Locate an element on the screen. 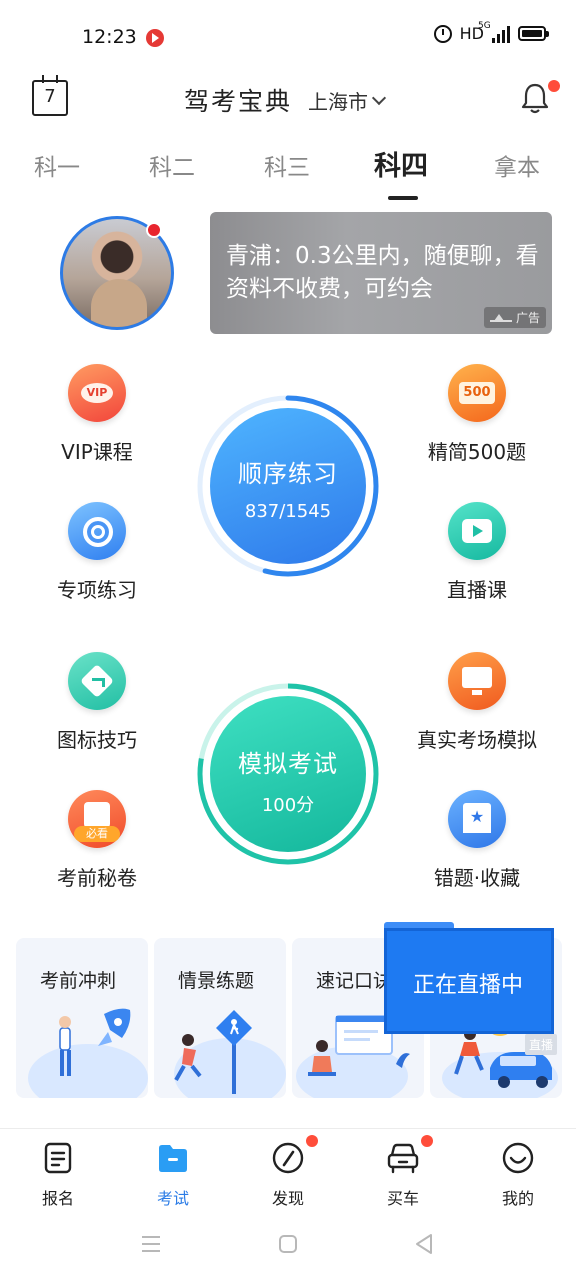 The image size is (576, 1280). live-class-label: 直播课 is located at coordinates (477, 590).